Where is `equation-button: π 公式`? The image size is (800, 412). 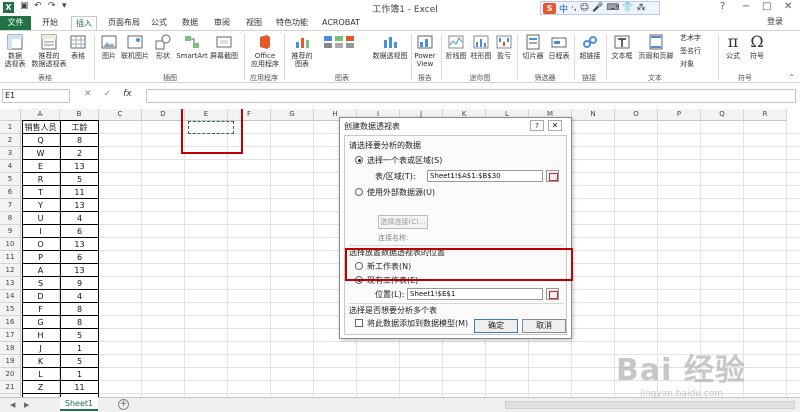 equation-button: π 公式 is located at coordinates (733, 47).